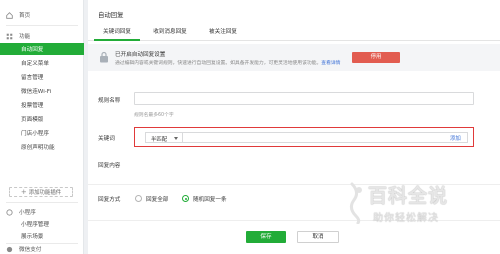 This screenshot has width=500, height=254. I want to click on rule-name-hint: 规则名最多60个字, so click(154, 115).